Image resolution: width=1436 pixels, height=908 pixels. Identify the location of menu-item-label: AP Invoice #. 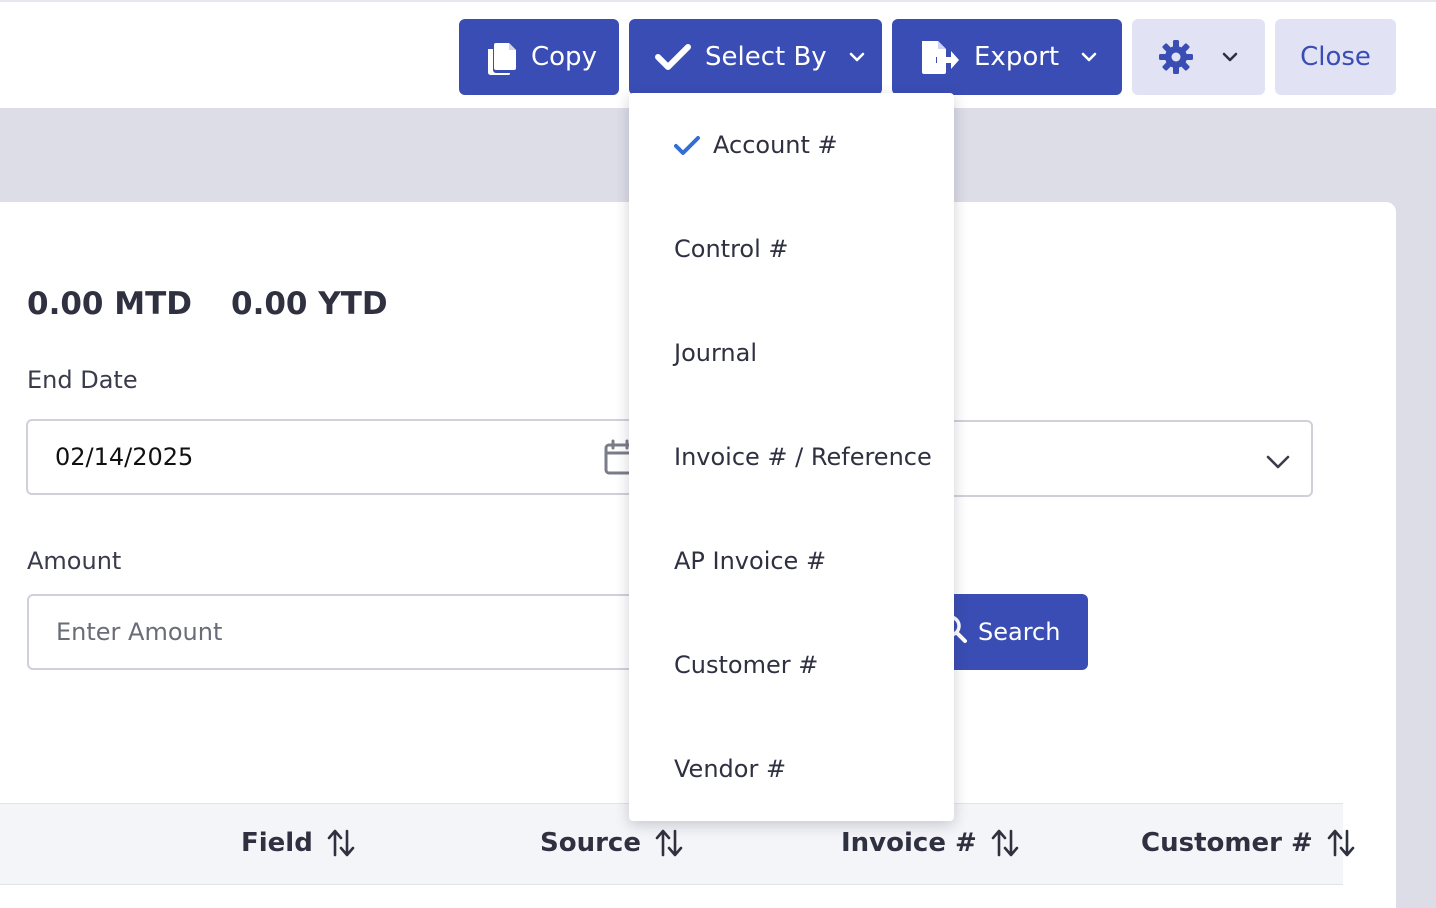
(750, 561).